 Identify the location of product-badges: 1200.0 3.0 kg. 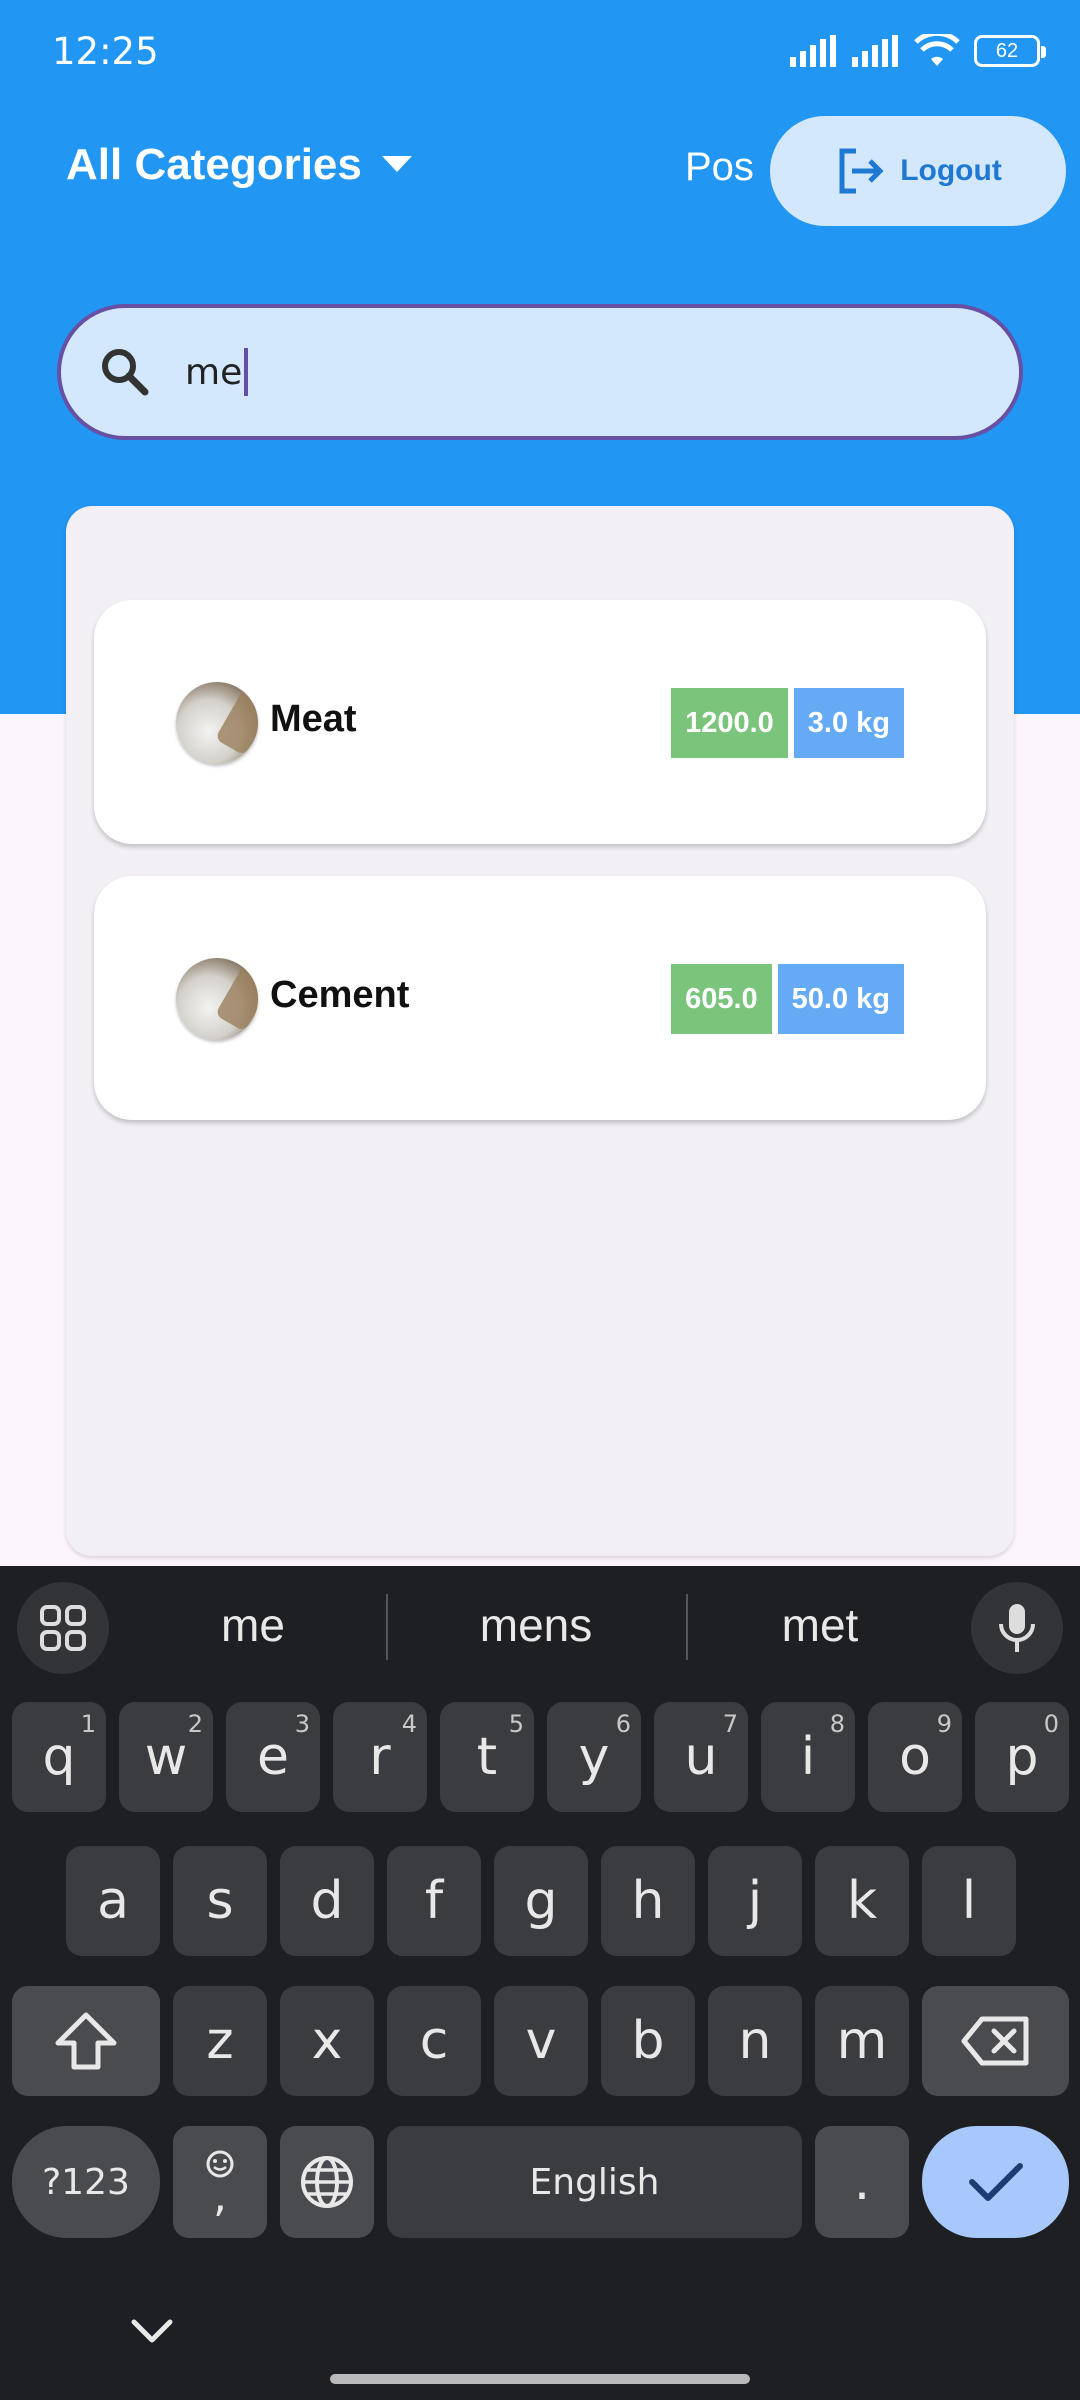
(787, 723).